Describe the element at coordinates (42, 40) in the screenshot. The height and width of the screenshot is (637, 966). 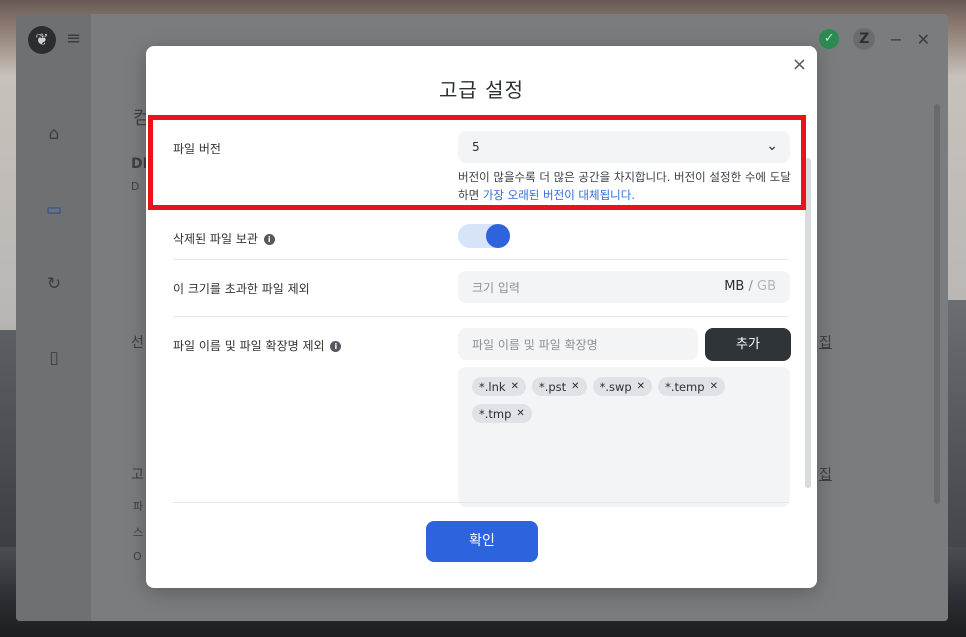
I see `leaf-logo-icon: ❦` at that location.